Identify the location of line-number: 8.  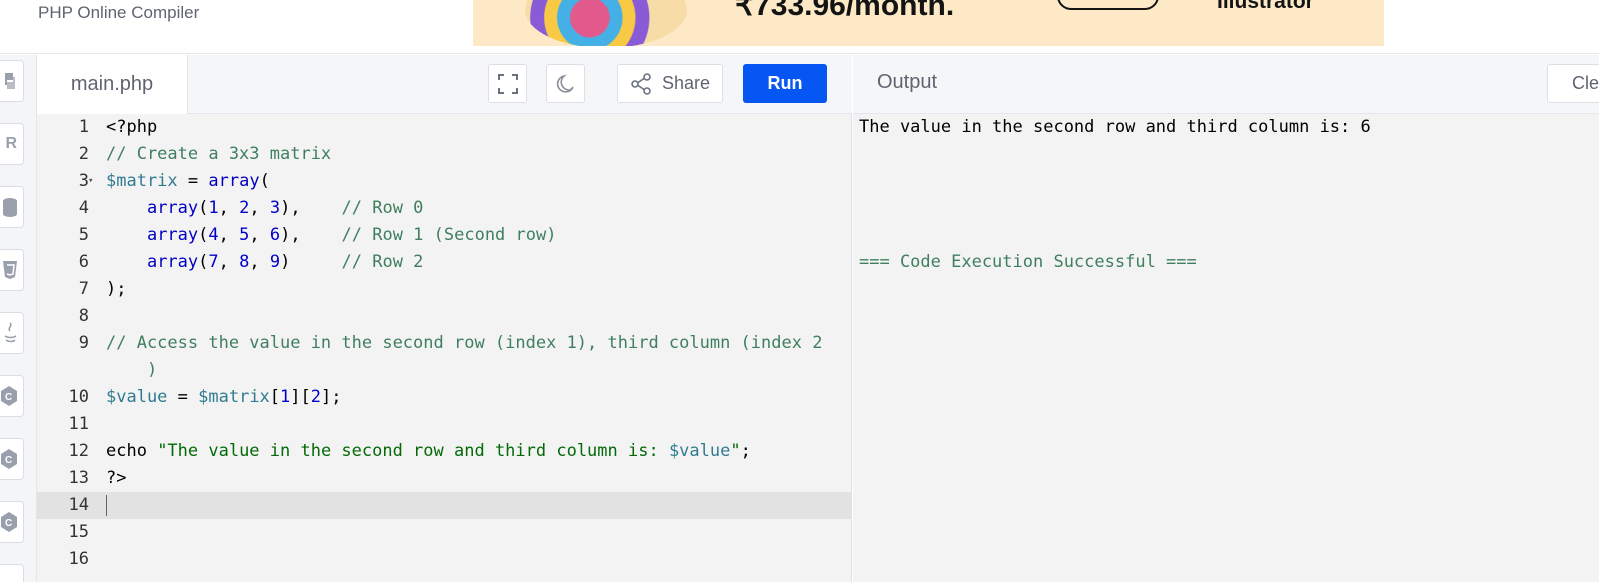
(83, 316).